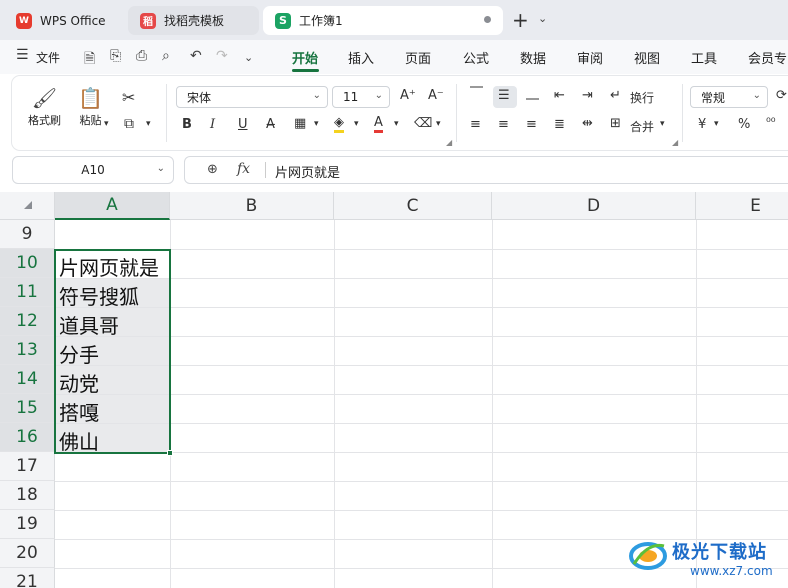 The image size is (788, 588). Describe the element at coordinates (742, 206) in the screenshot. I see `column-header-e: E` at that location.